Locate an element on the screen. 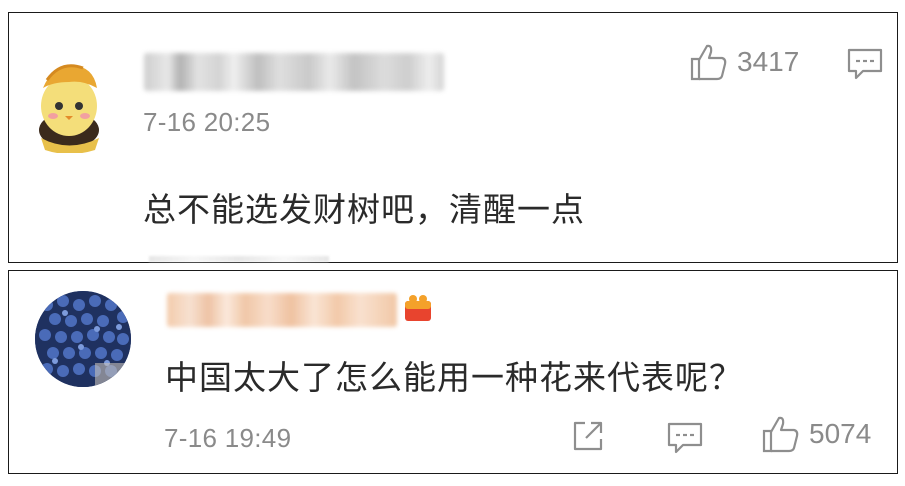  cartoon-chick-avatar-icon is located at coordinates (69, 108).